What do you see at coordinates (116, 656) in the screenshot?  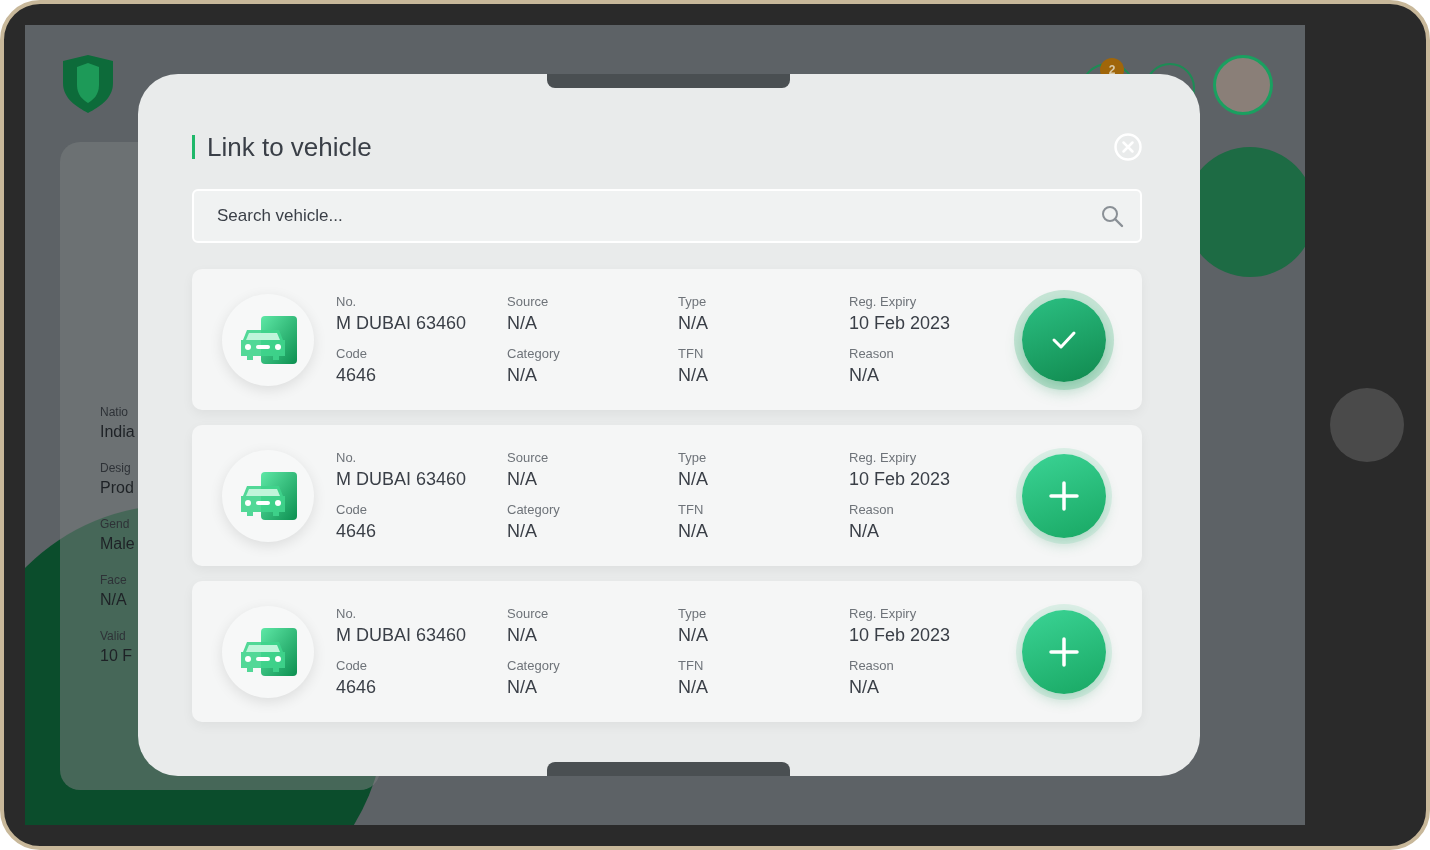 I see `detail-value: 10 F` at bounding box center [116, 656].